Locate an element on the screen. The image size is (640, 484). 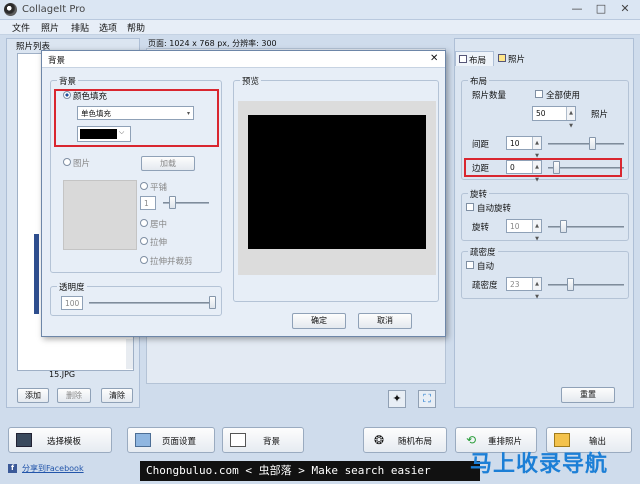
use-all-checkbox is located at coordinates (539, 94).